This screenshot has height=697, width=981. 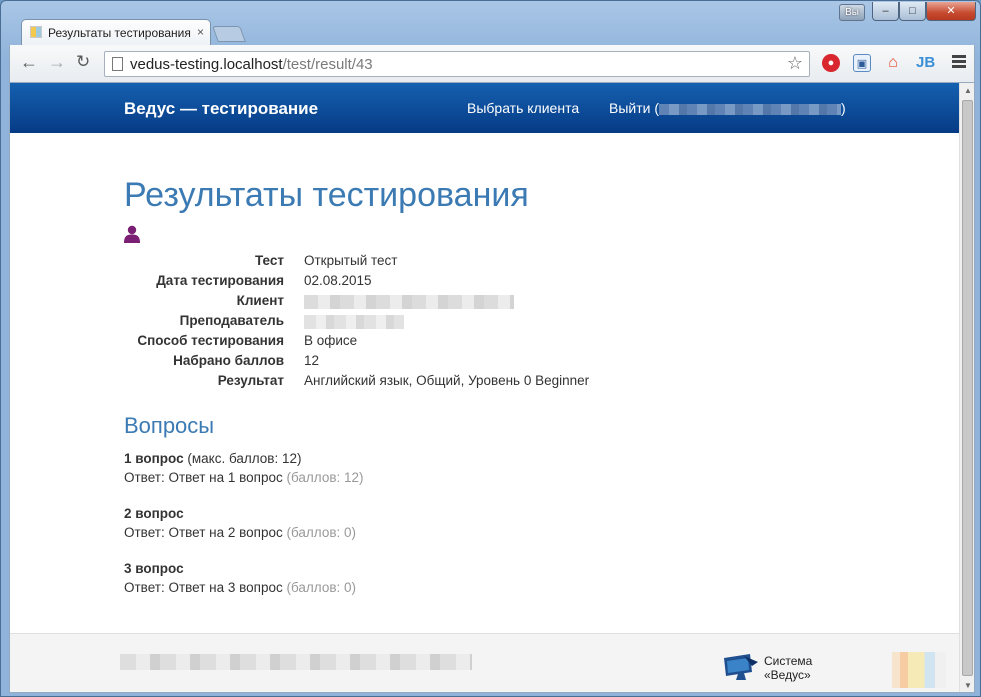 I want to click on page-title: Результаты тестирования, so click(x=326, y=195).